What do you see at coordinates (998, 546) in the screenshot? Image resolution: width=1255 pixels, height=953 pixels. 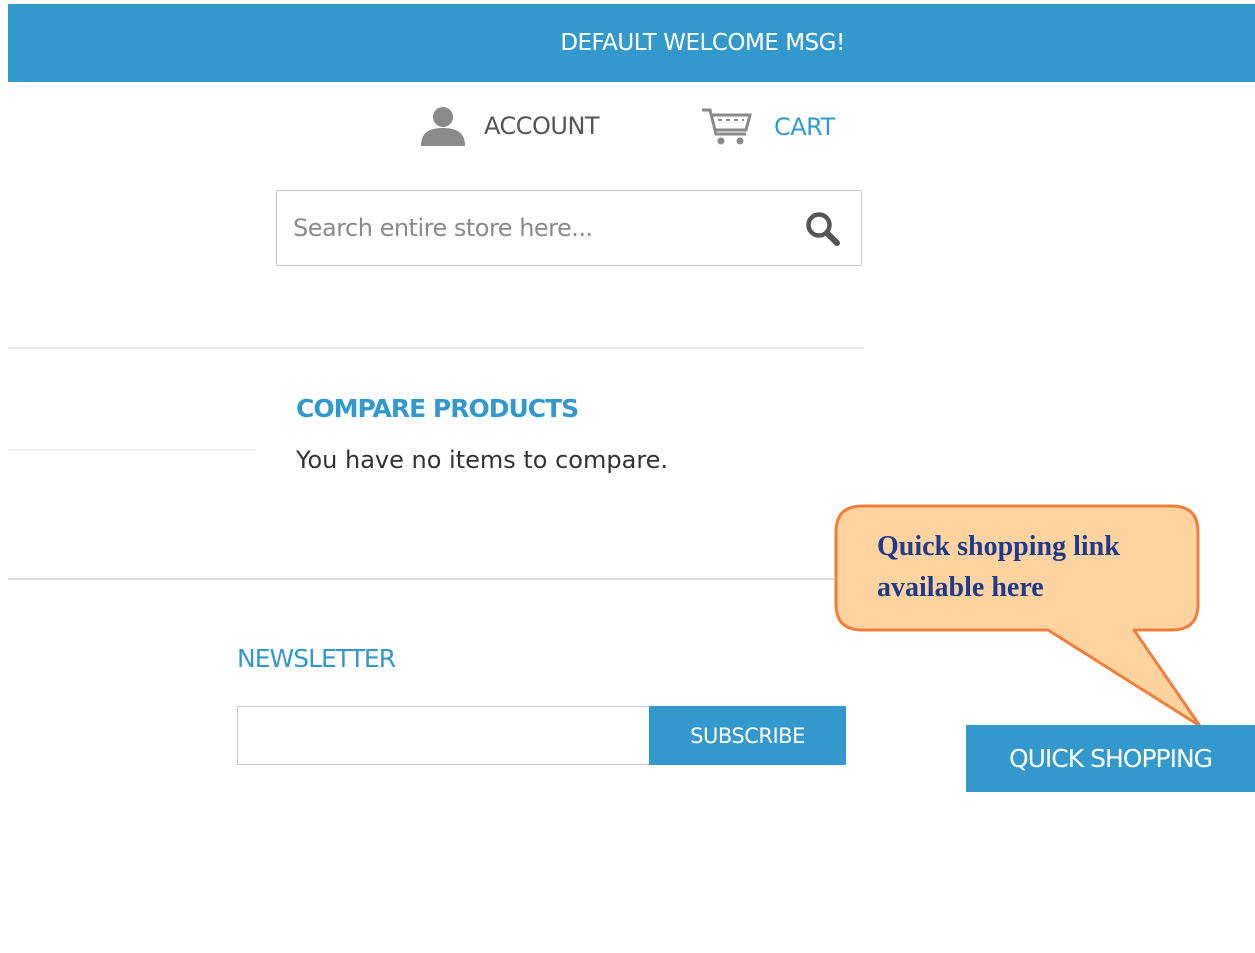 I see `callout-line-1: Quick shopping link` at bounding box center [998, 546].